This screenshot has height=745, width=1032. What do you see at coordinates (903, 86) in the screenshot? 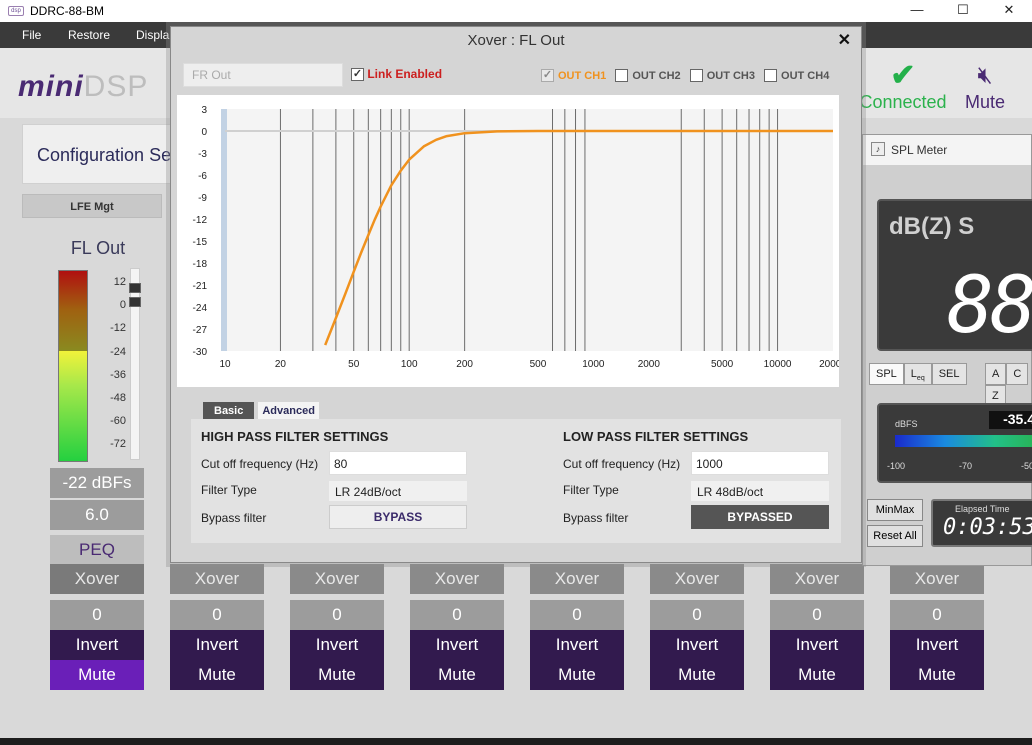
I see `connected-indicator: ✔ Connected` at bounding box center [903, 86].